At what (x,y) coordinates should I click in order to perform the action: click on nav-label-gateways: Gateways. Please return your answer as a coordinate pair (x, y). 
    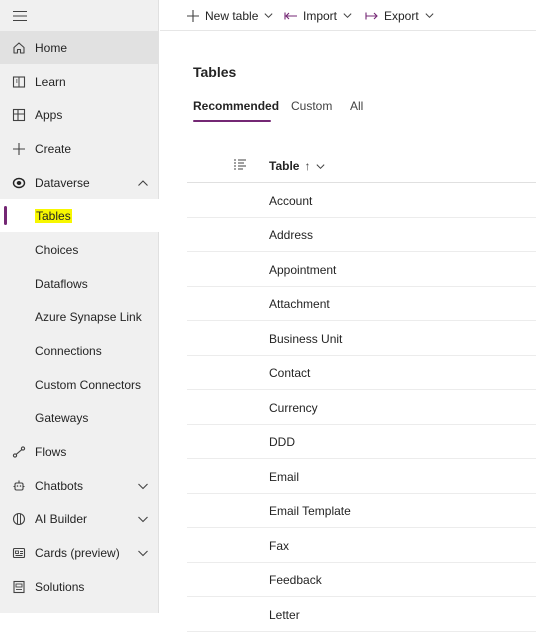
    Looking at the image, I should click on (62, 417).